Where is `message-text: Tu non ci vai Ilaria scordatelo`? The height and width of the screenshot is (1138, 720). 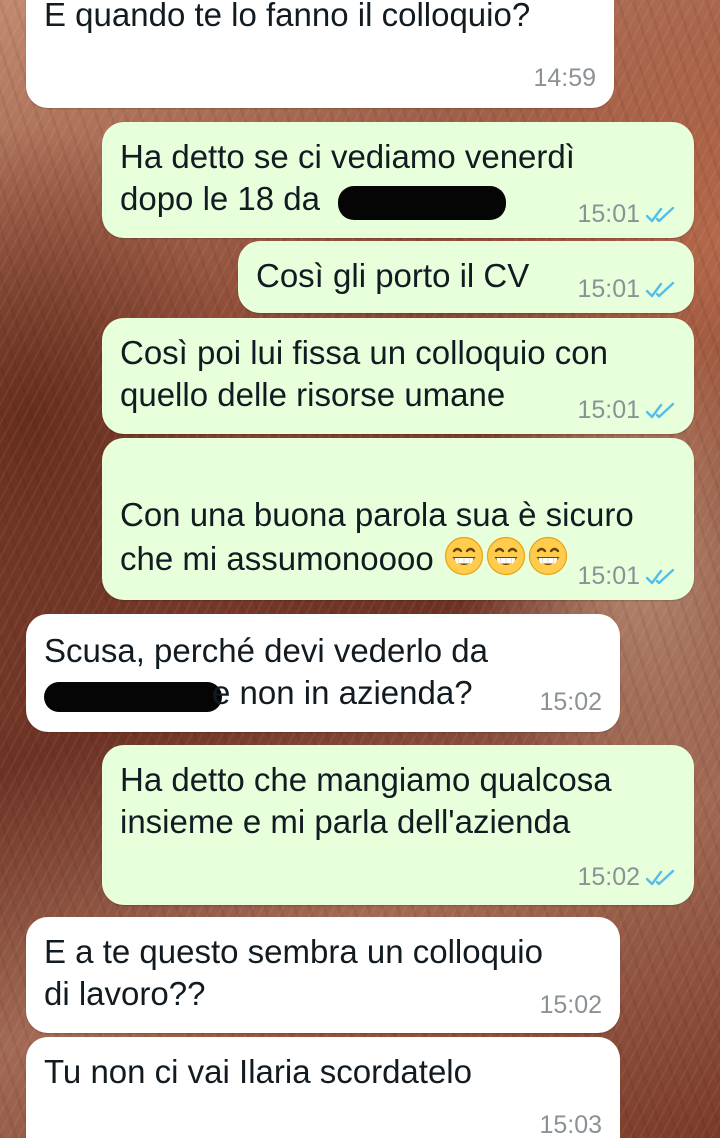
message-text: Tu non ci vai Ilaria scordatelo is located at coordinates (258, 1071).